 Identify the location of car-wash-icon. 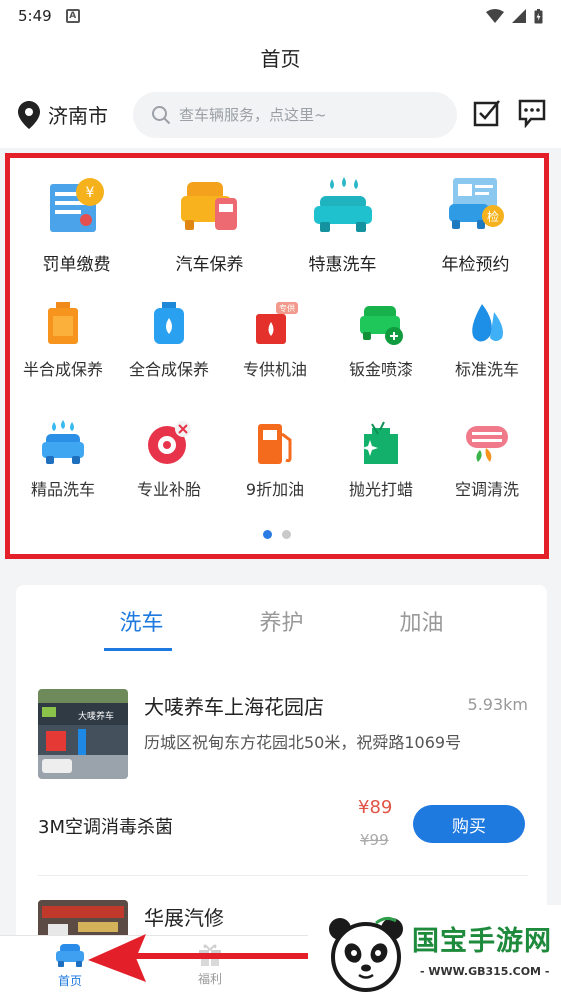
(342, 204).